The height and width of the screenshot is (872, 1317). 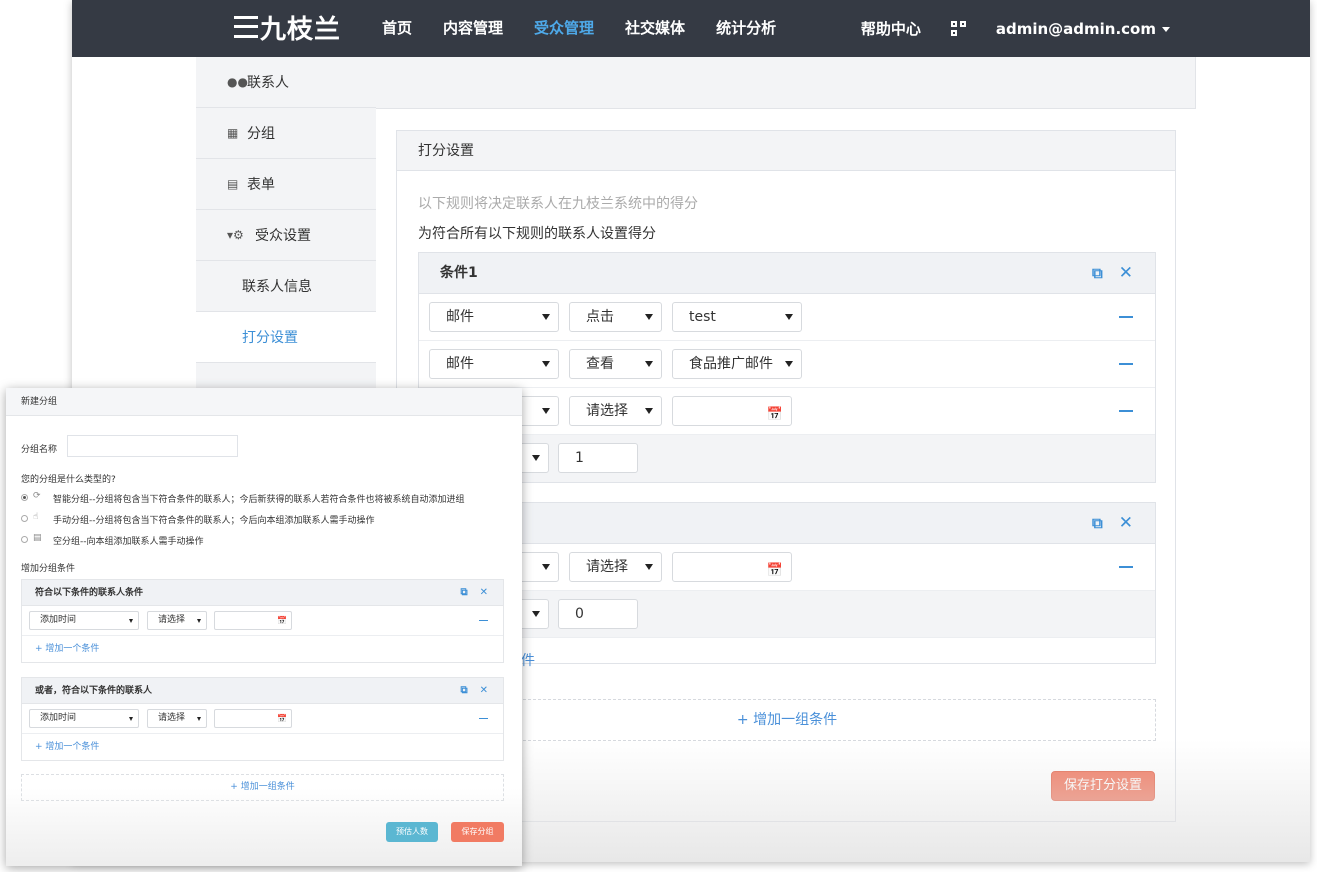 What do you see at coordinates (598, 614) in the screenshot?
I see `score-input: 0` at bounding box center [598, 614].